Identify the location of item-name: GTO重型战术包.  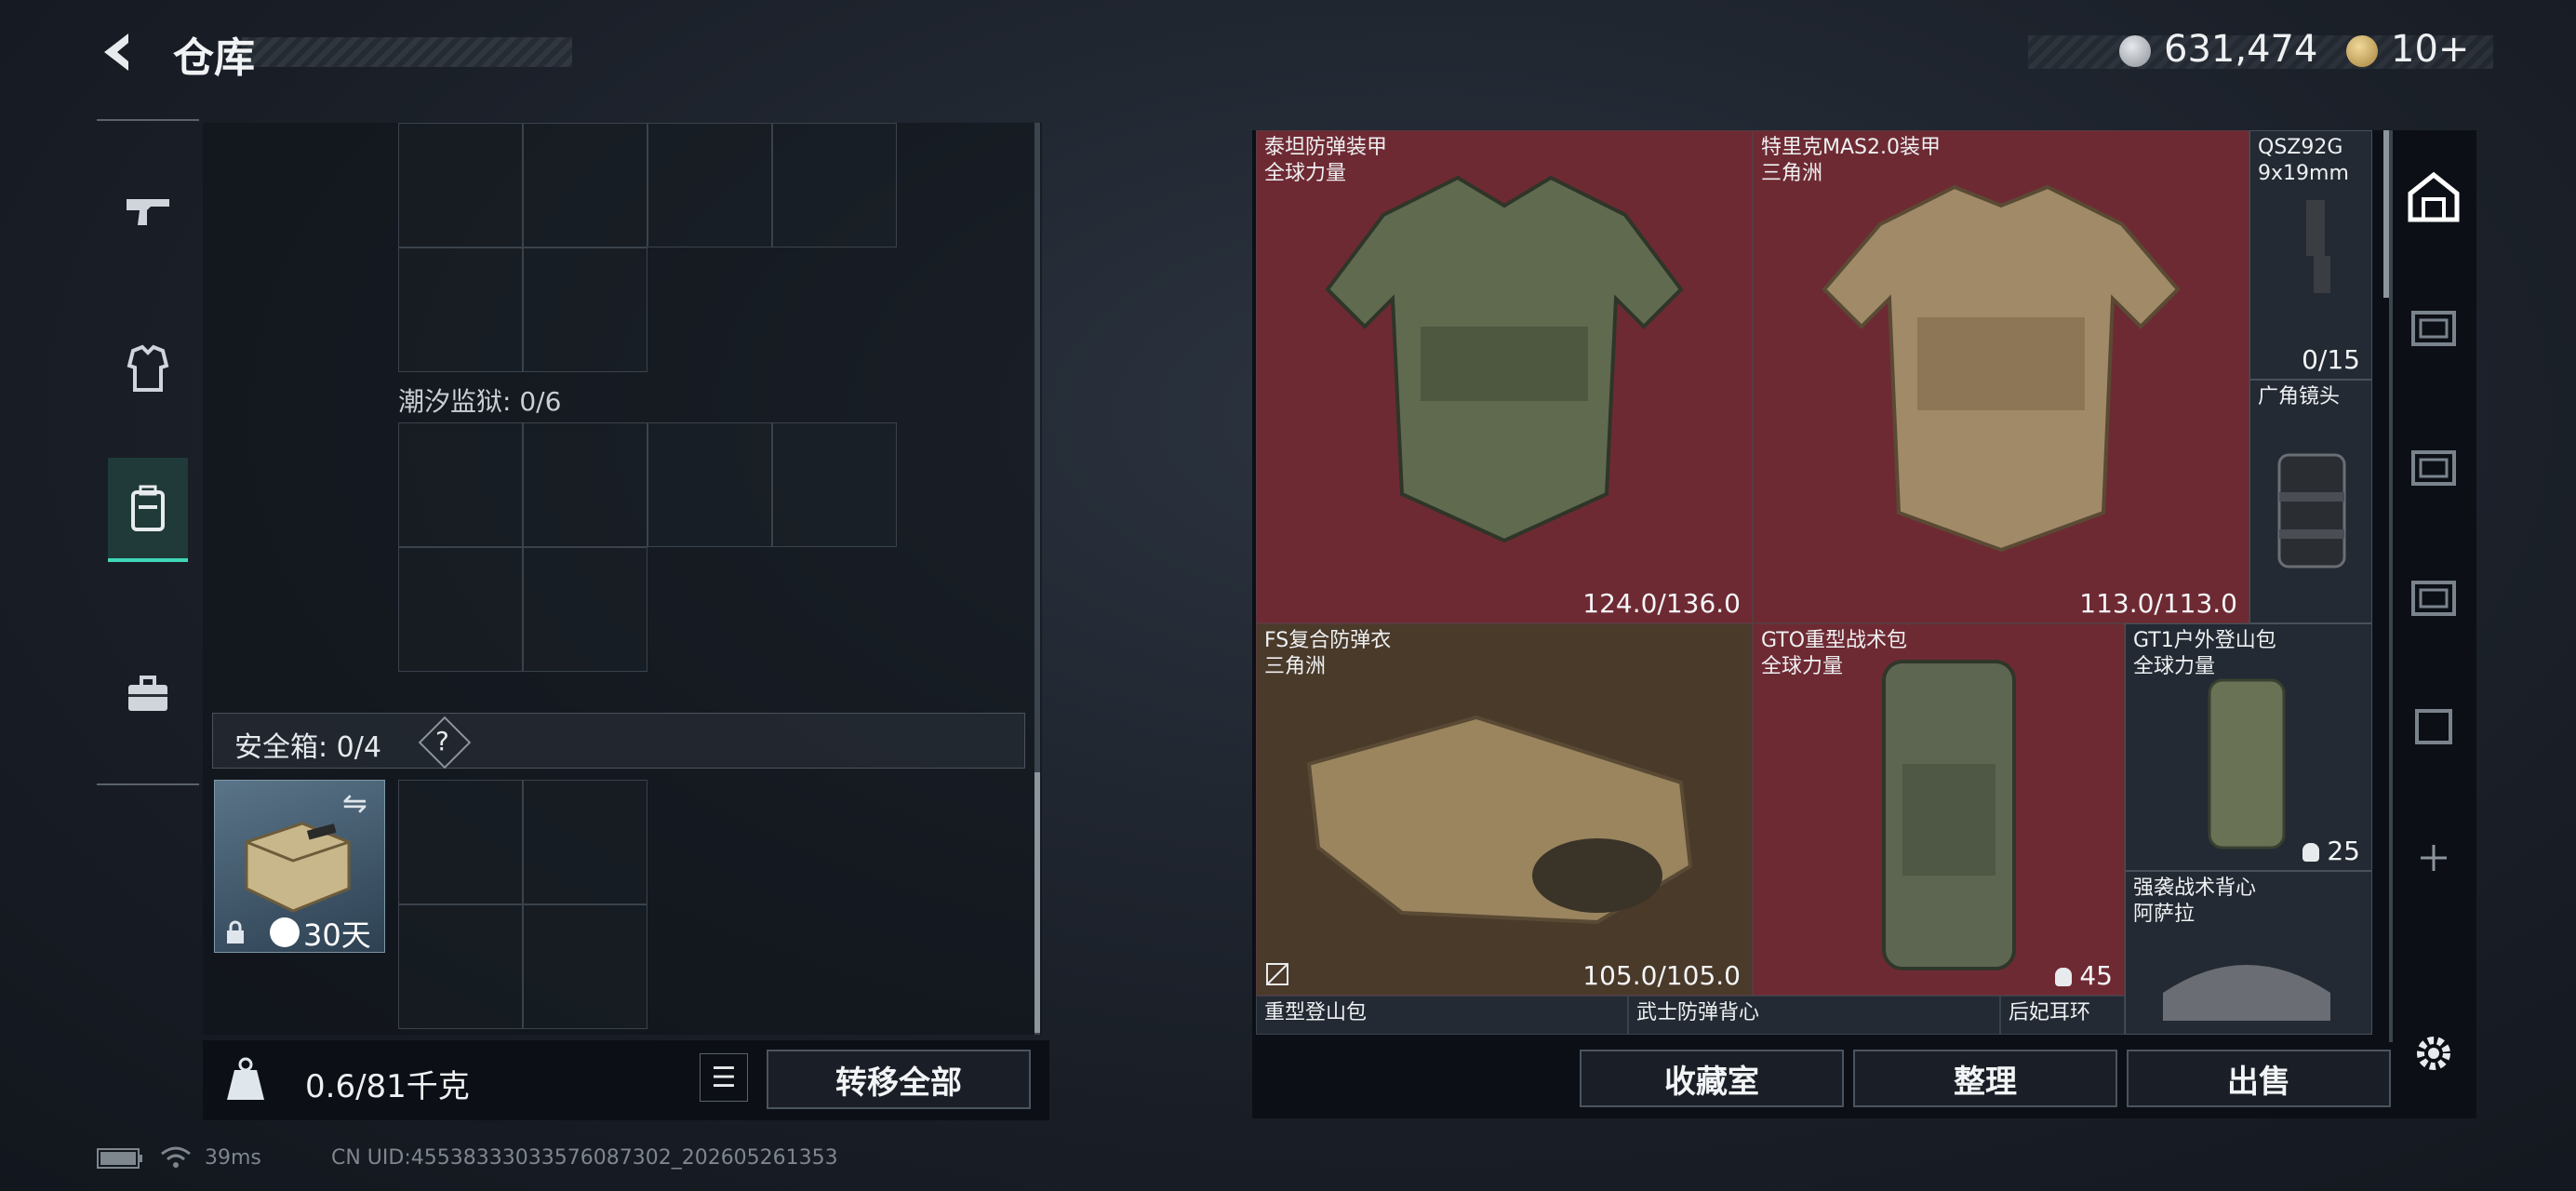
(1834, 640).